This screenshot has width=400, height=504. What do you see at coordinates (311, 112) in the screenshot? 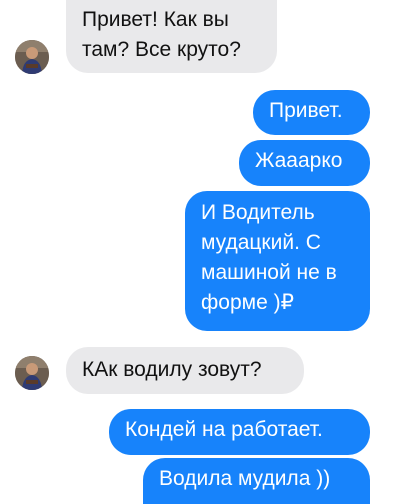
I see `outgoing-message: Привет.` at bounding box center [311, 112].